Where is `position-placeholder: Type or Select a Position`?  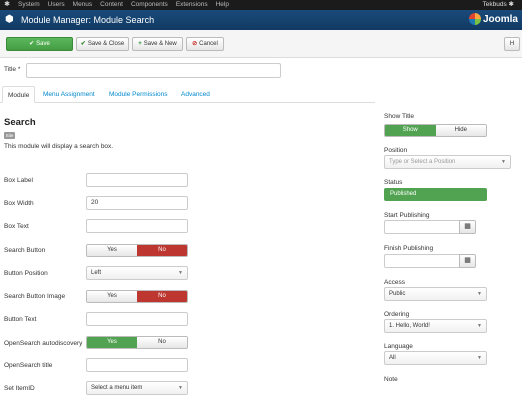 position-placeholder: Type or Select a Position is located at coordinates (422, 162).